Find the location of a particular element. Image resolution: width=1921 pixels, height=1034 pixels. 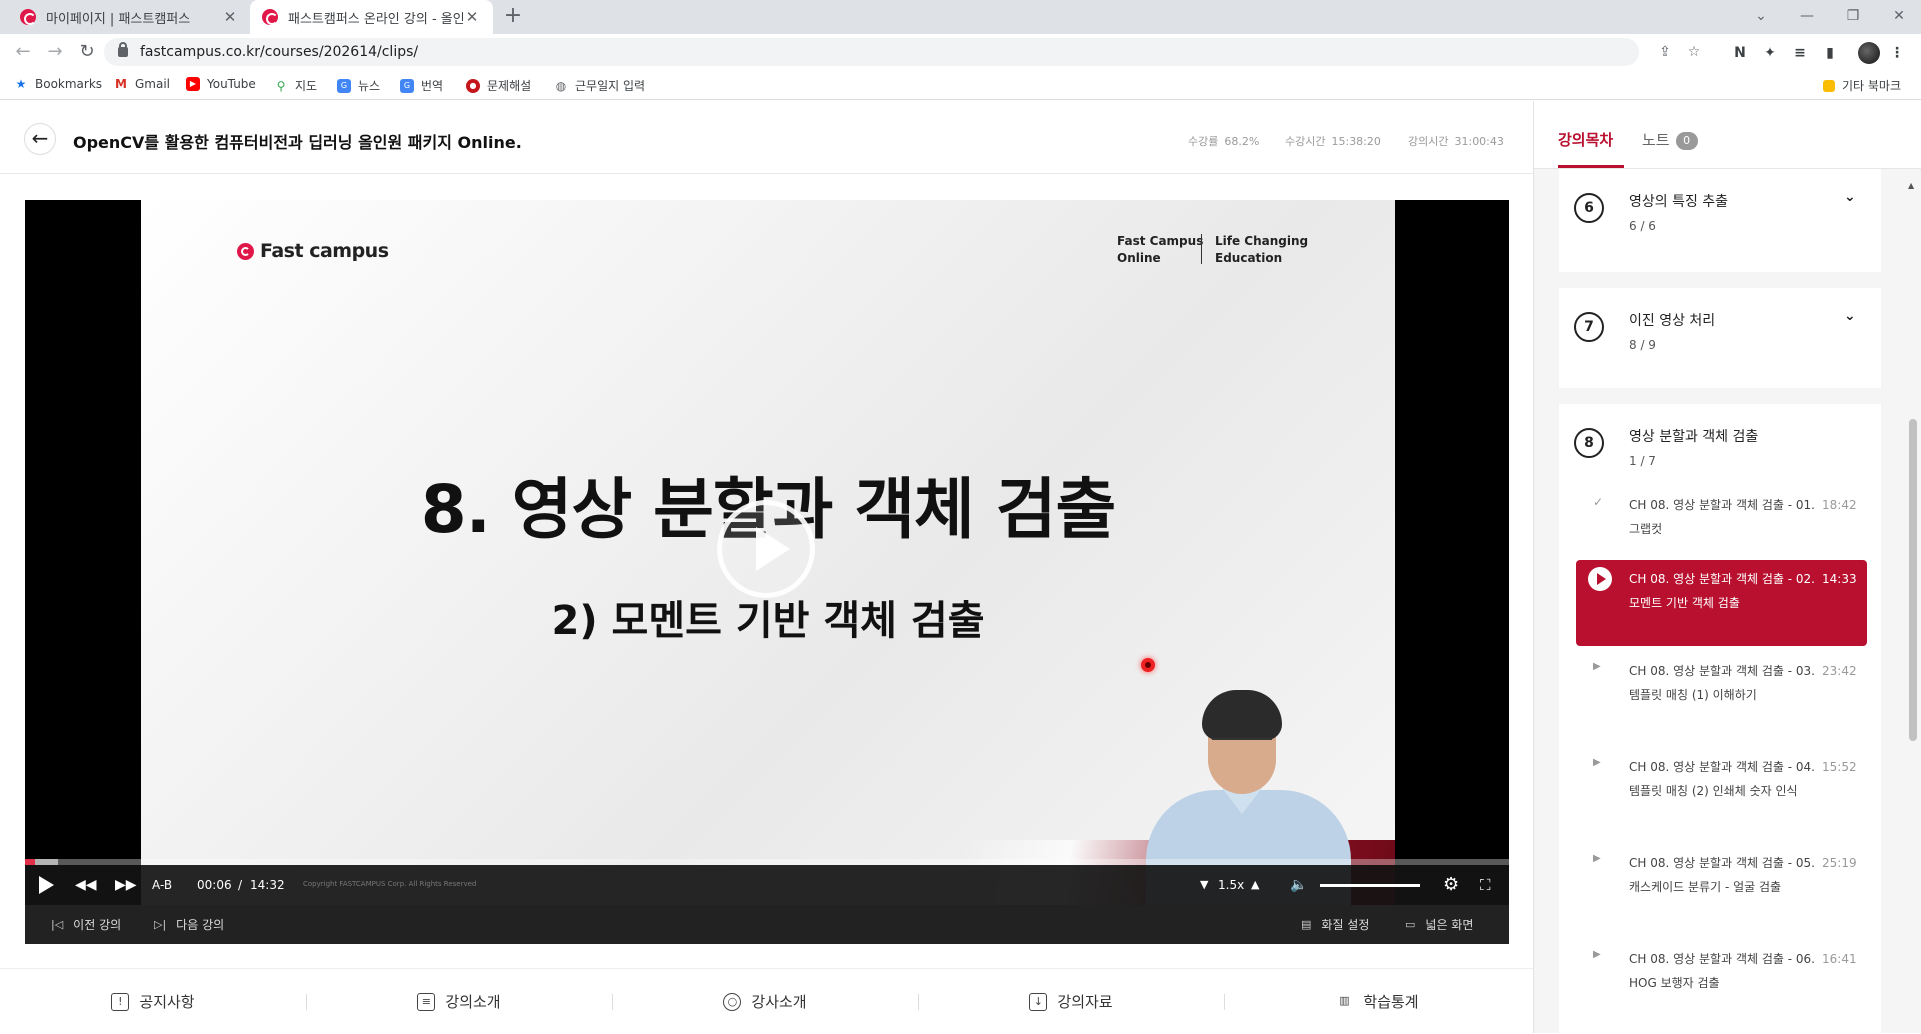

quality-icon: ▤ is located at coordinates (1306, 924).